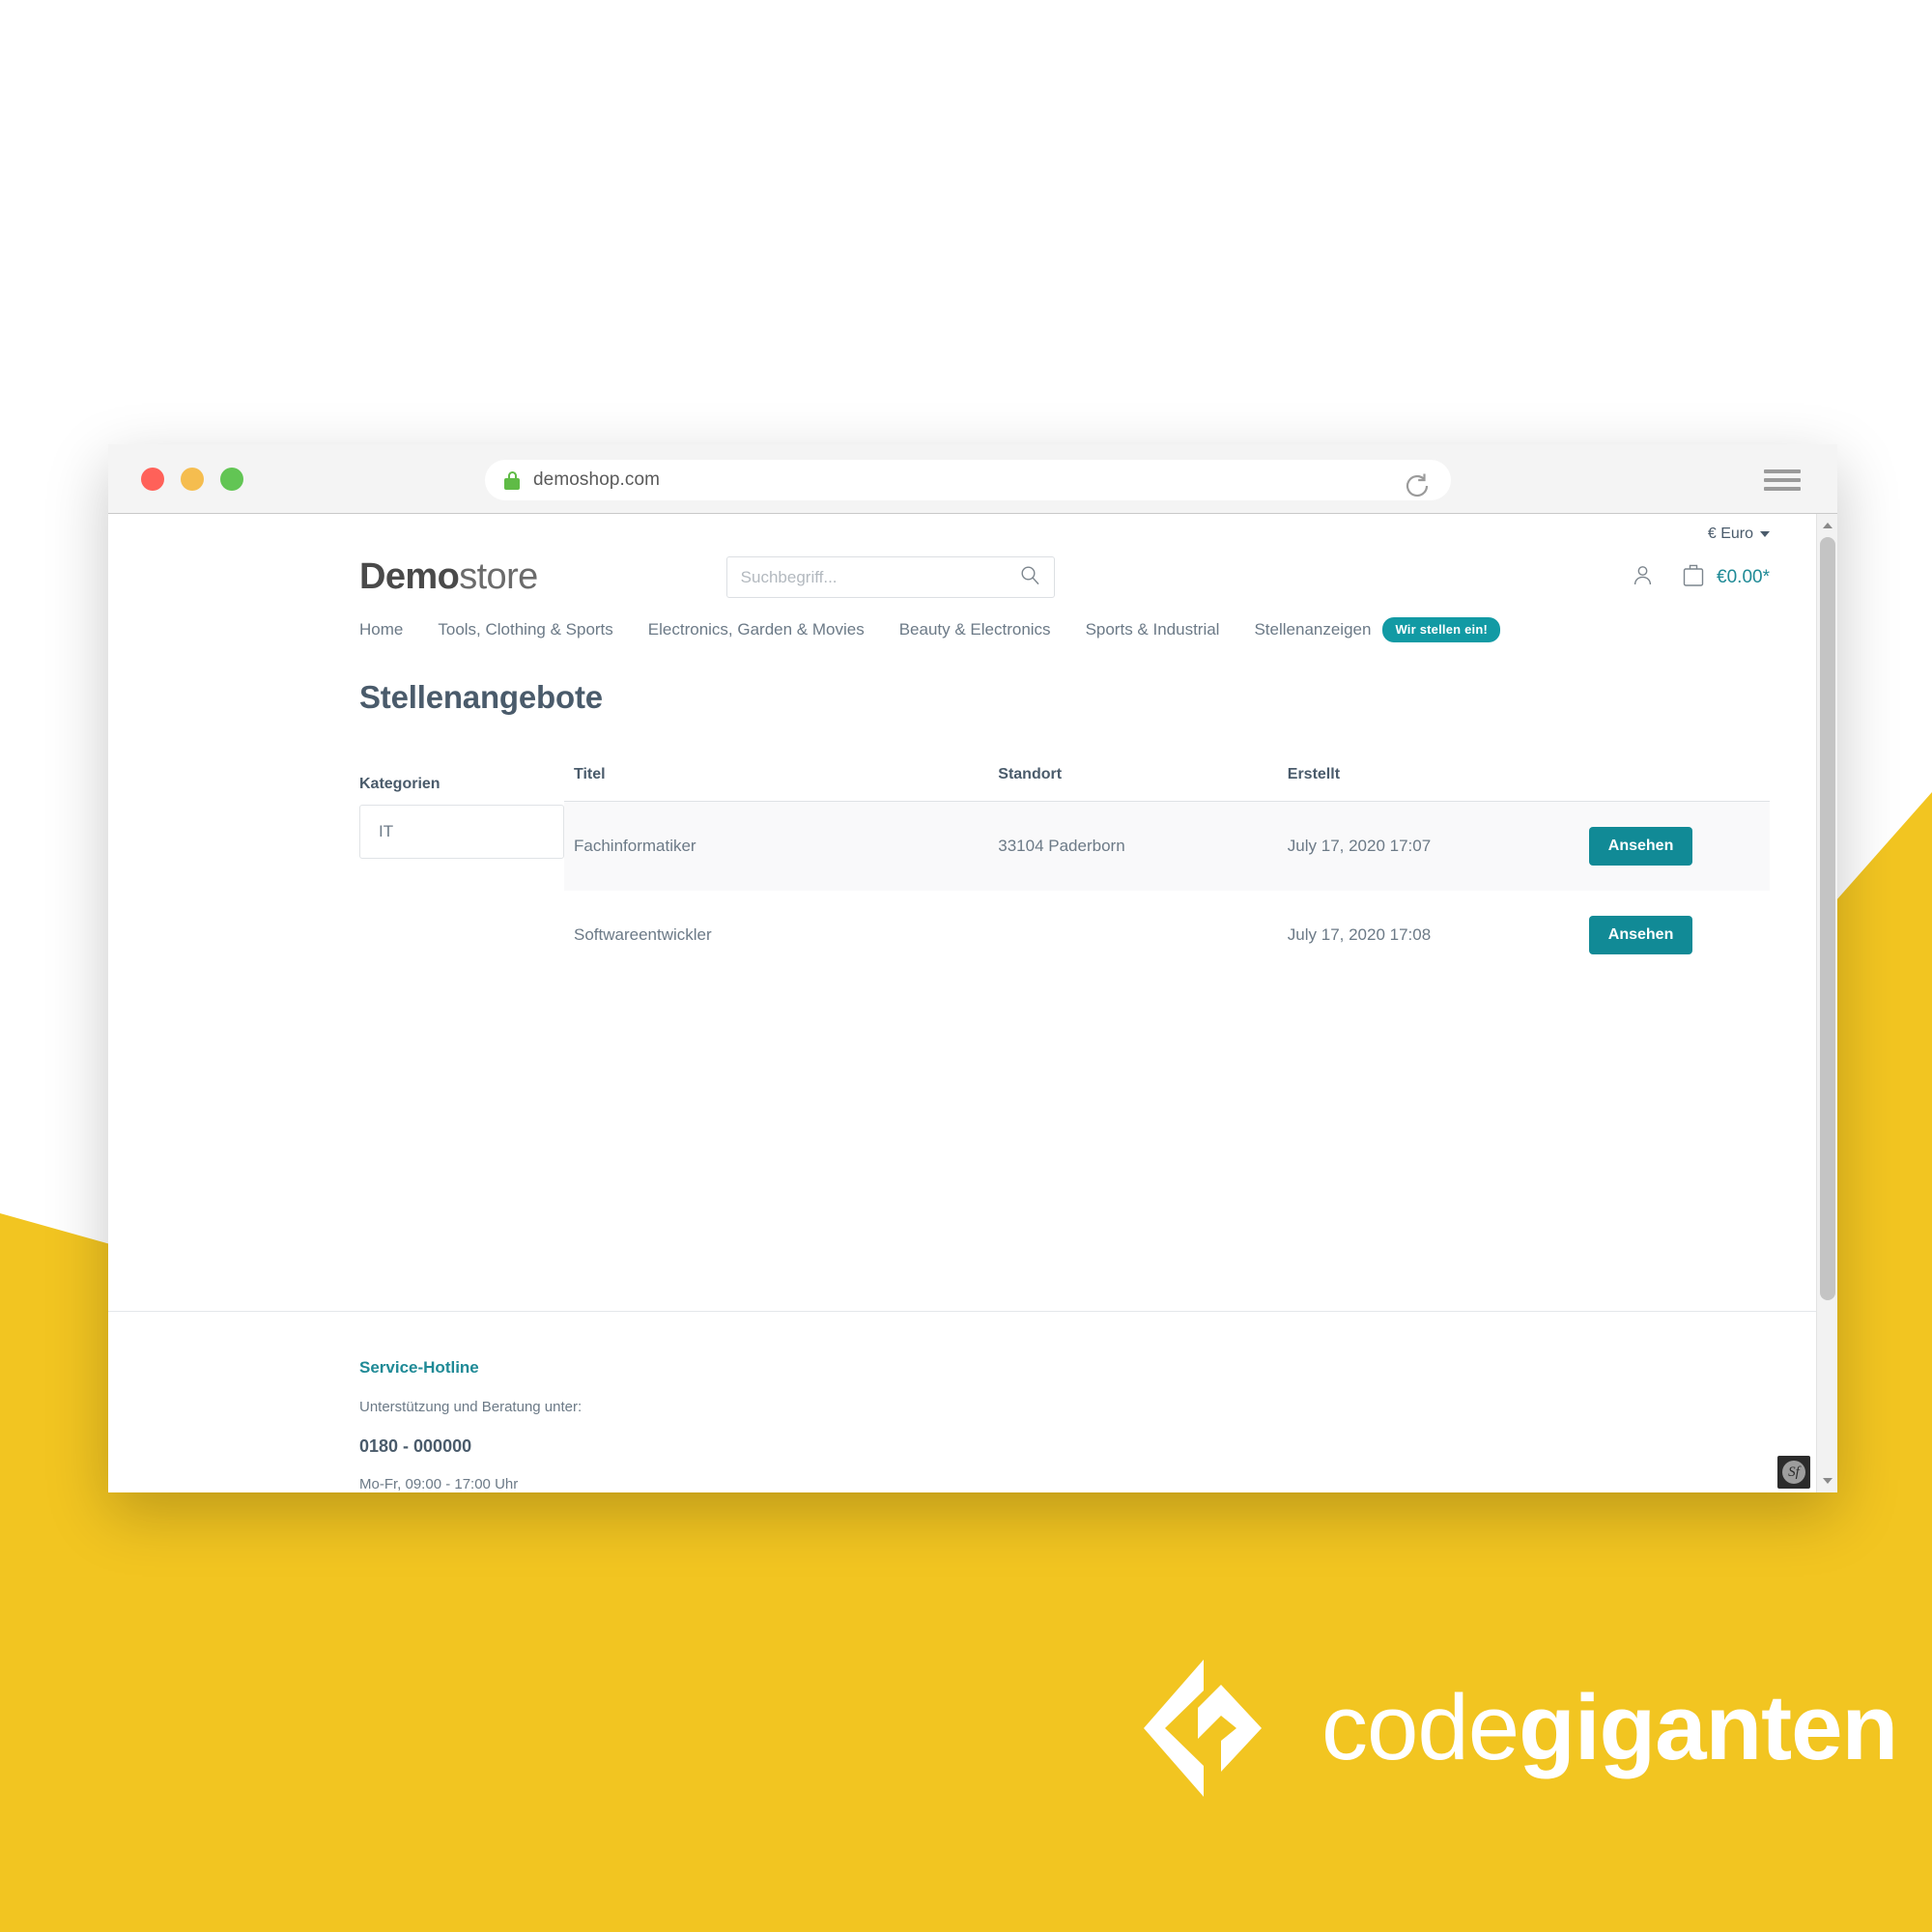  What do you see at coordinates (1679, 784) in the screenshot?
I see `column-header-action` at bounding box center [1679, 784].